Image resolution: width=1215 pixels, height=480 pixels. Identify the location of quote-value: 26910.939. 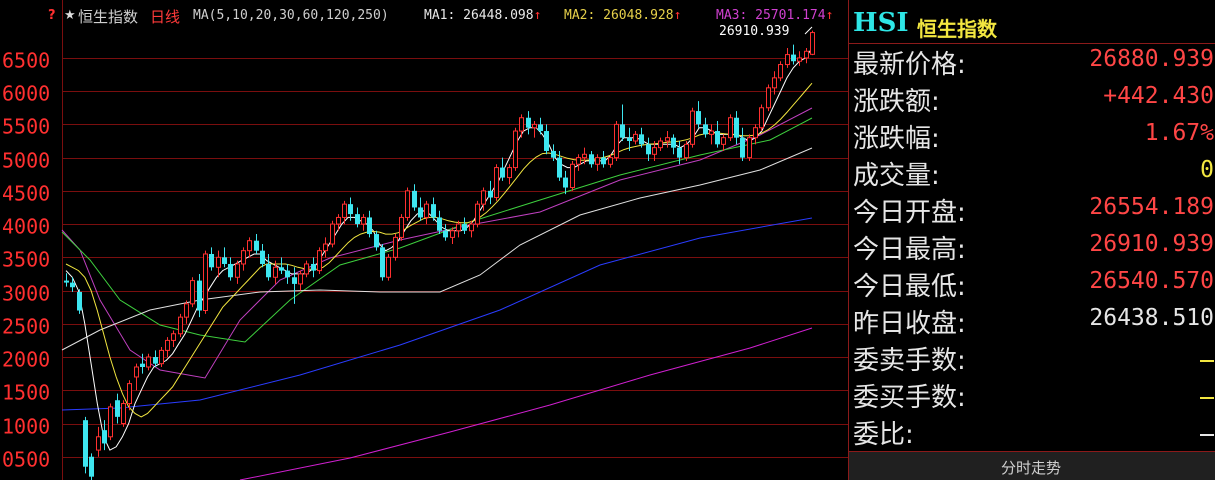
(1151, 244).